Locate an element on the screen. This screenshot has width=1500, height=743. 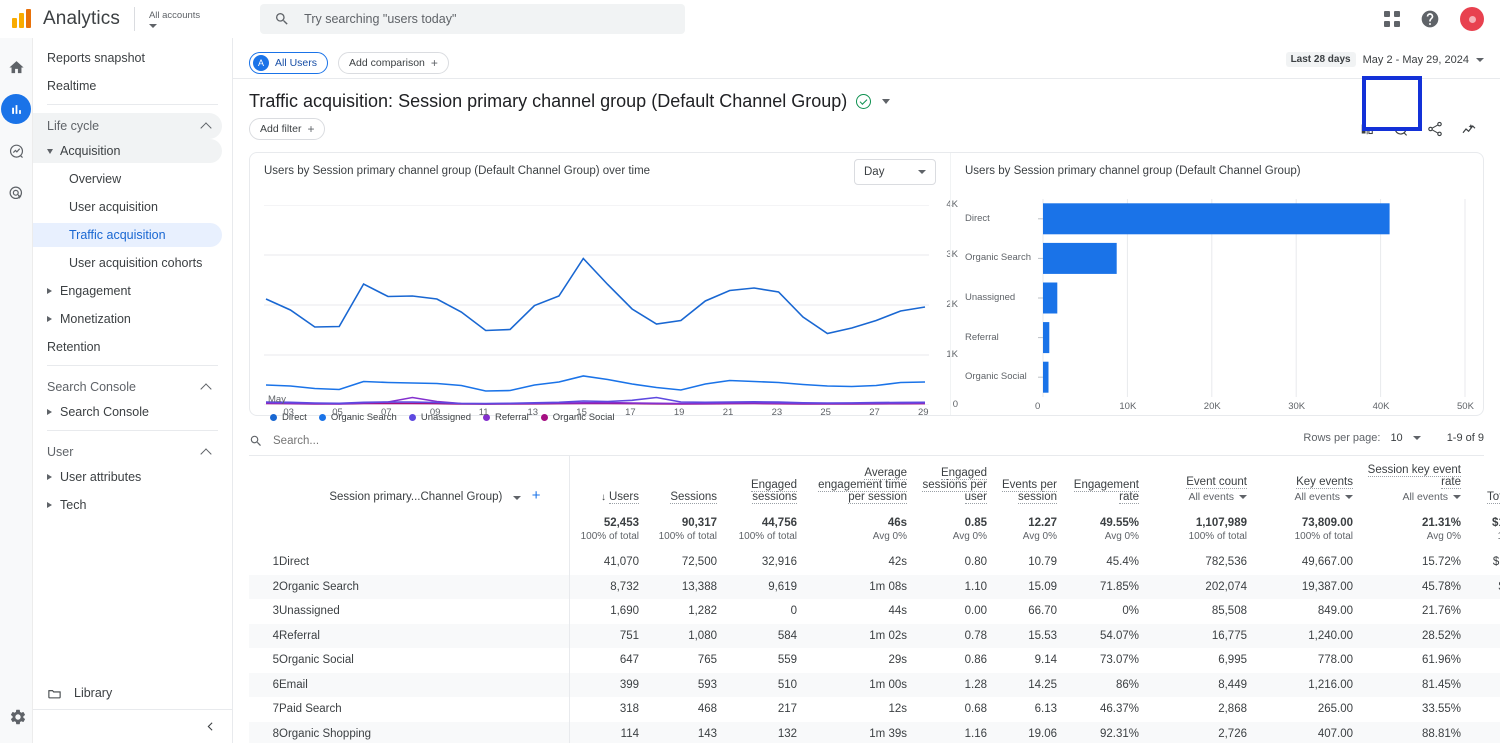
explore-icon is located at coordinates (16, 151).